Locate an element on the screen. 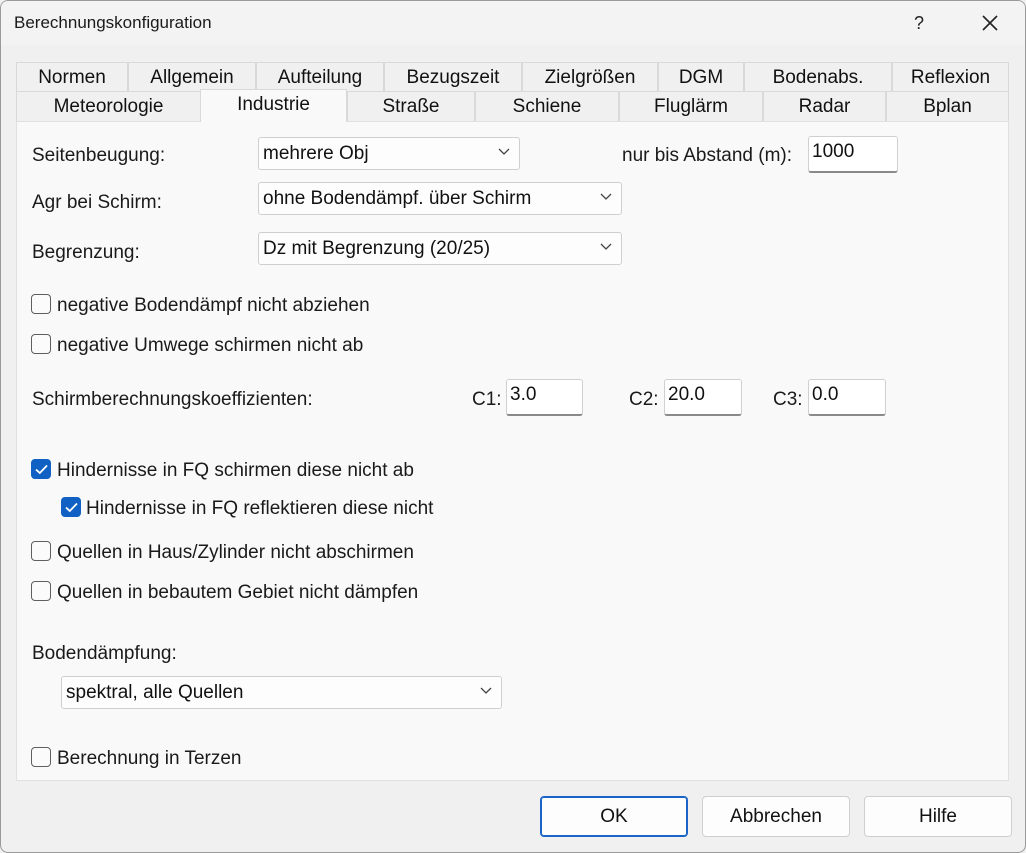 This screenshot has height=853, width=1026. bodendaempfung-value: spektral, alle Quellen is located at coordinates (155, 692).